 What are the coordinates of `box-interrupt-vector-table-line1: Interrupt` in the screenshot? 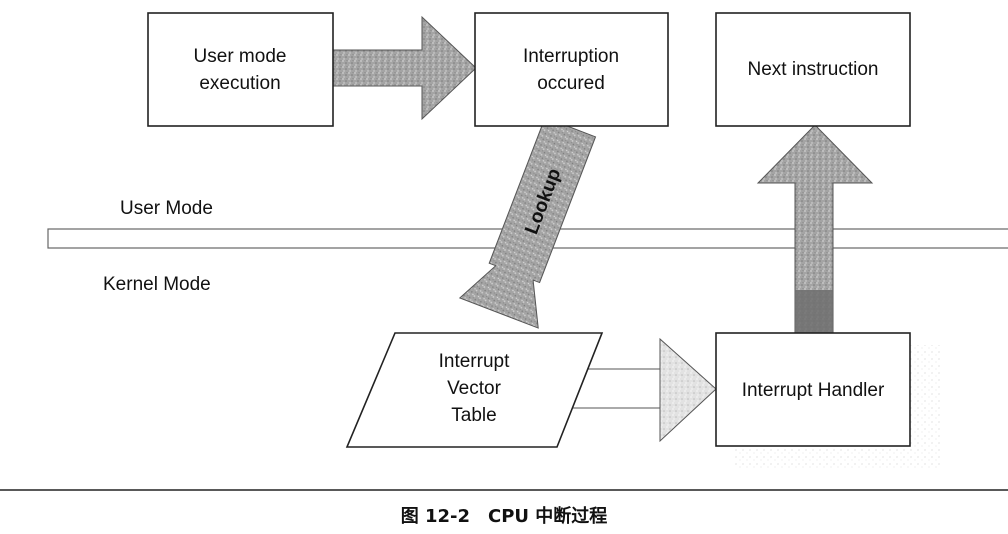 It's located at (474, 361).